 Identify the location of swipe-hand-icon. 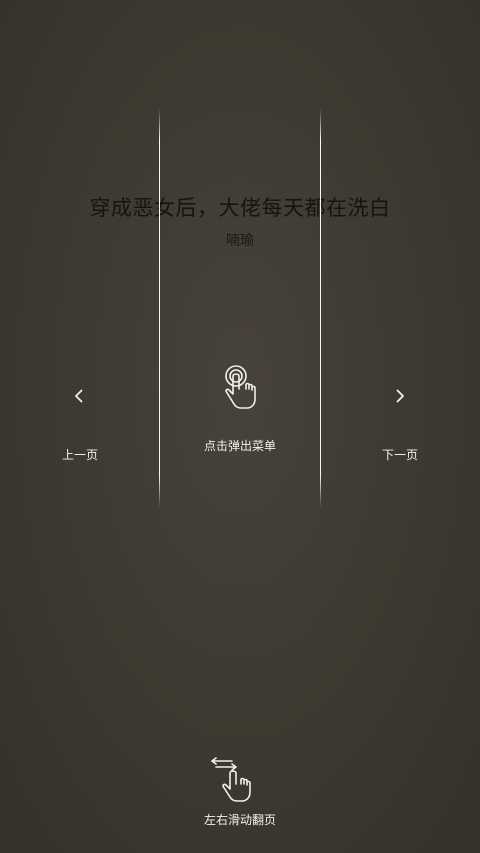
(231, 779).